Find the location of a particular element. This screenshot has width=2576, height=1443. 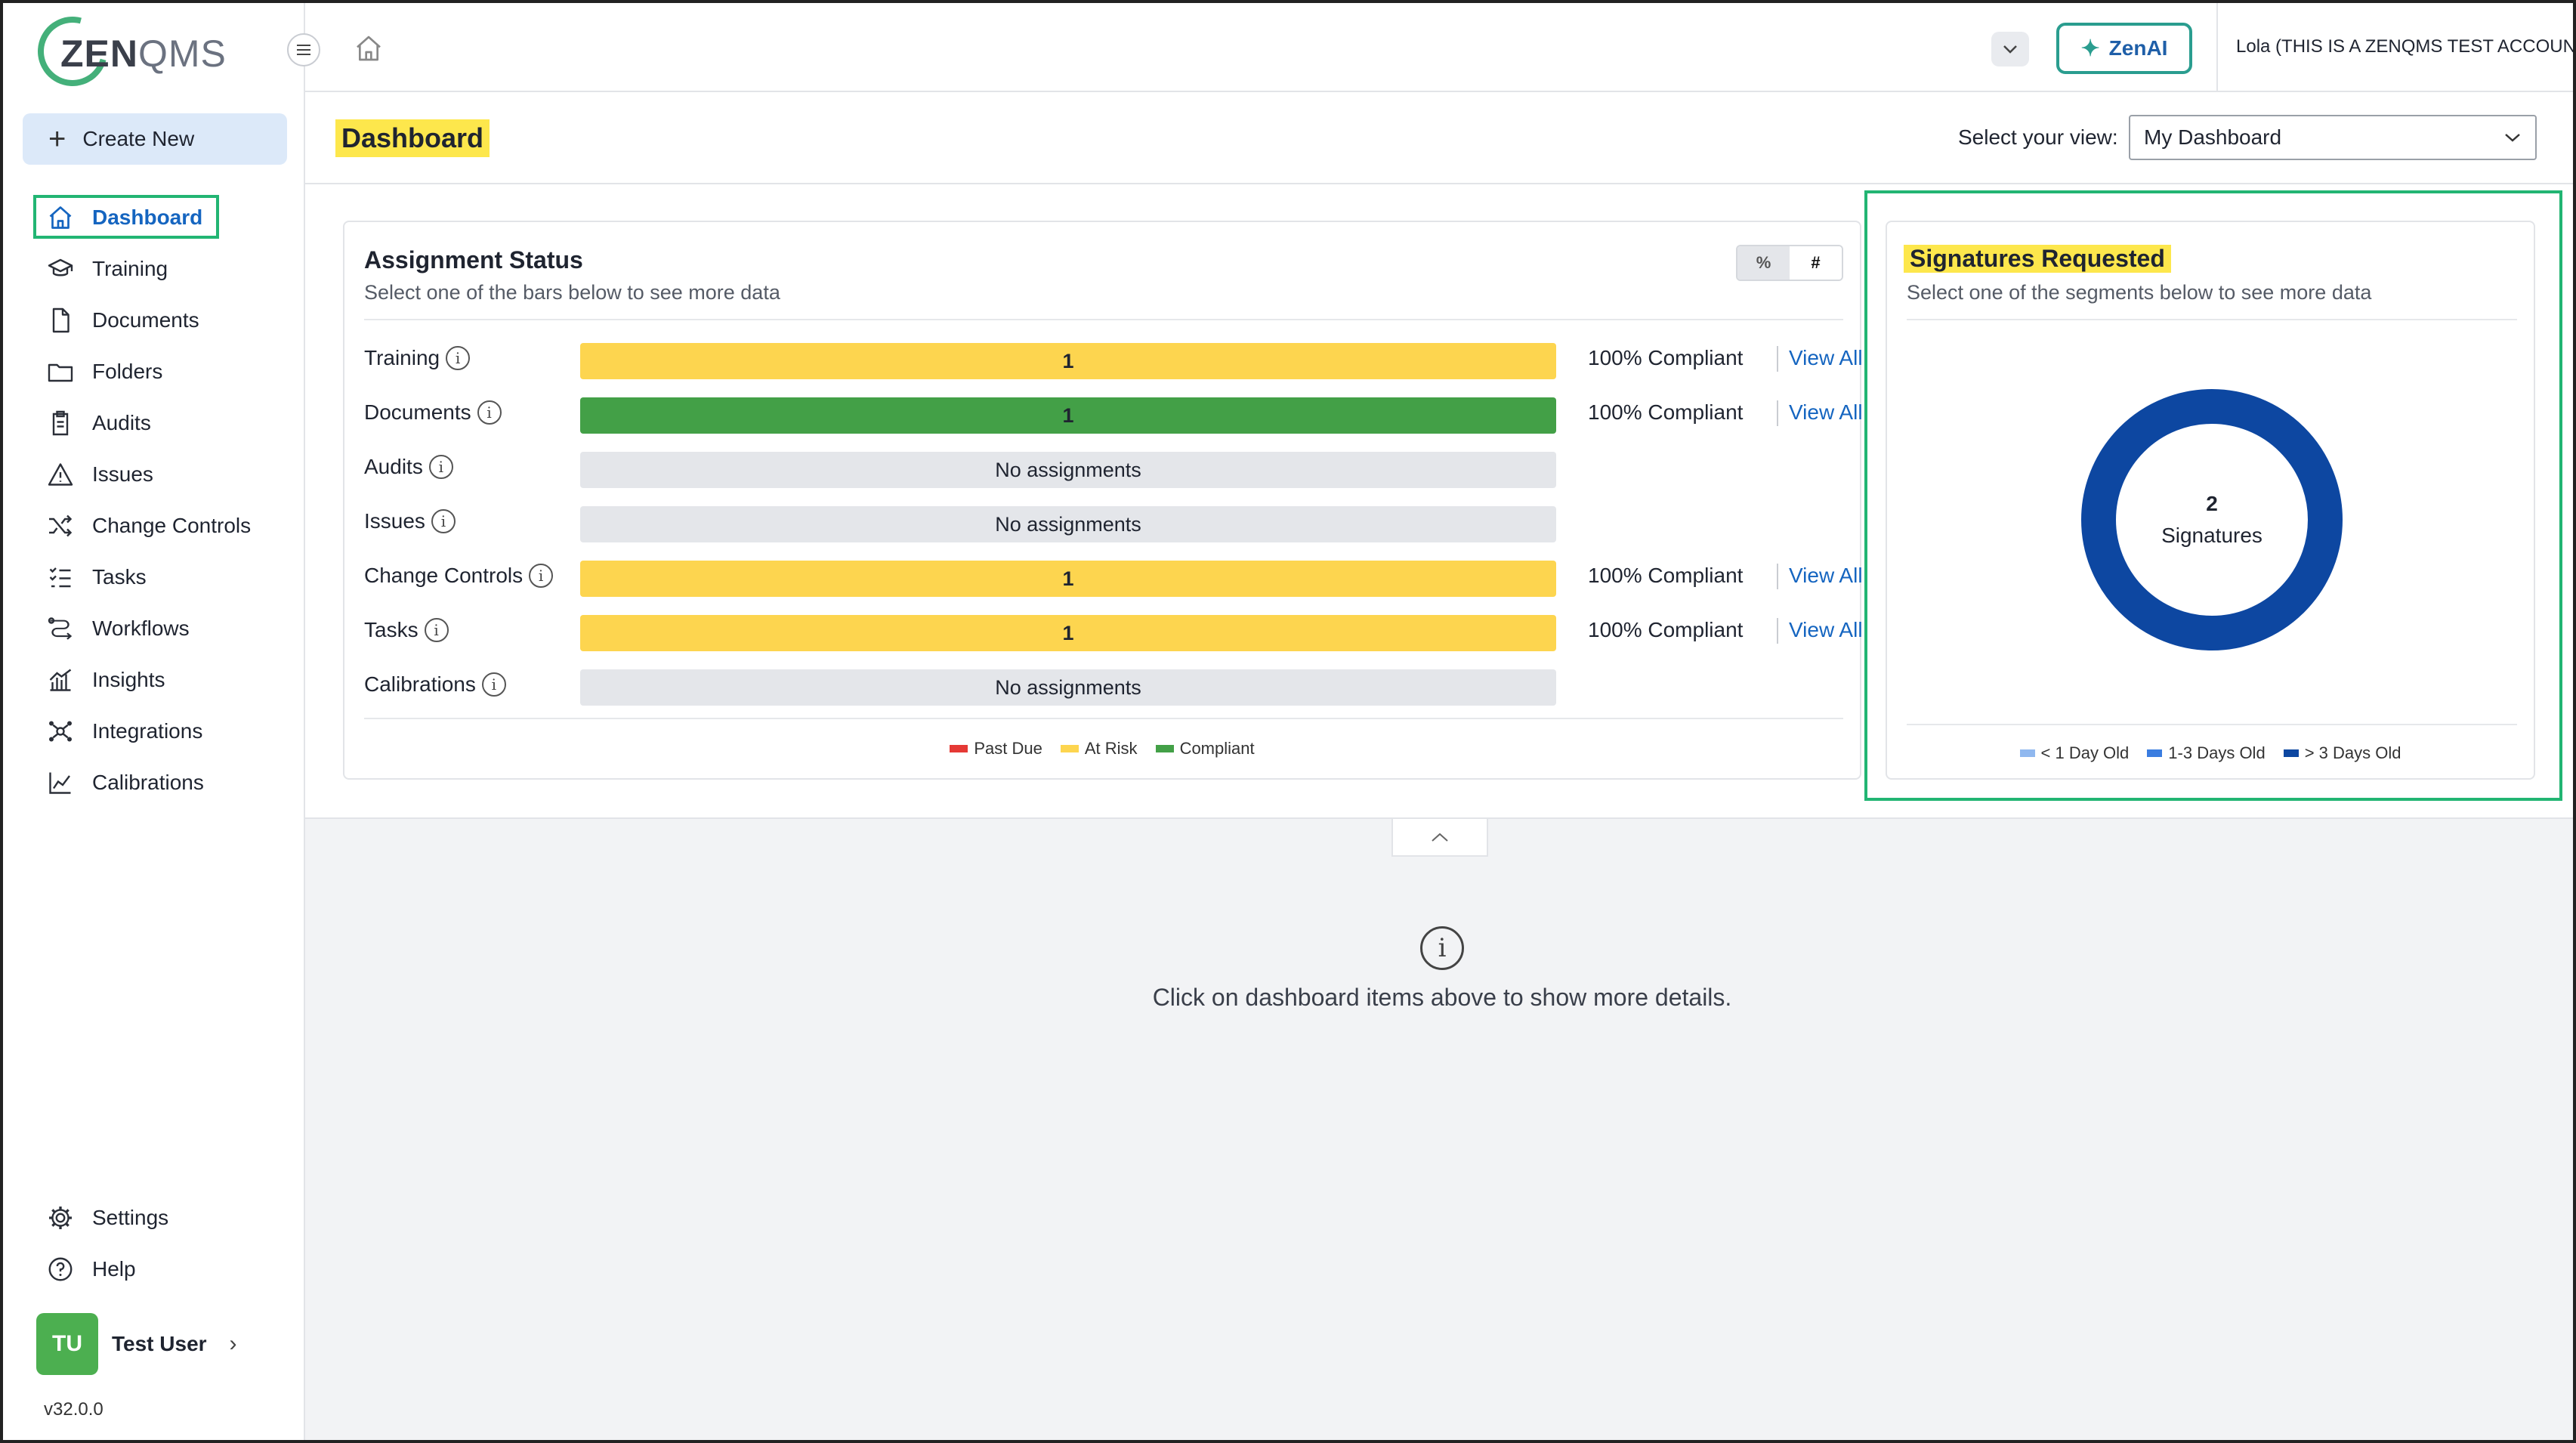

row-label: Tasks is located at coordinates (391, 630).